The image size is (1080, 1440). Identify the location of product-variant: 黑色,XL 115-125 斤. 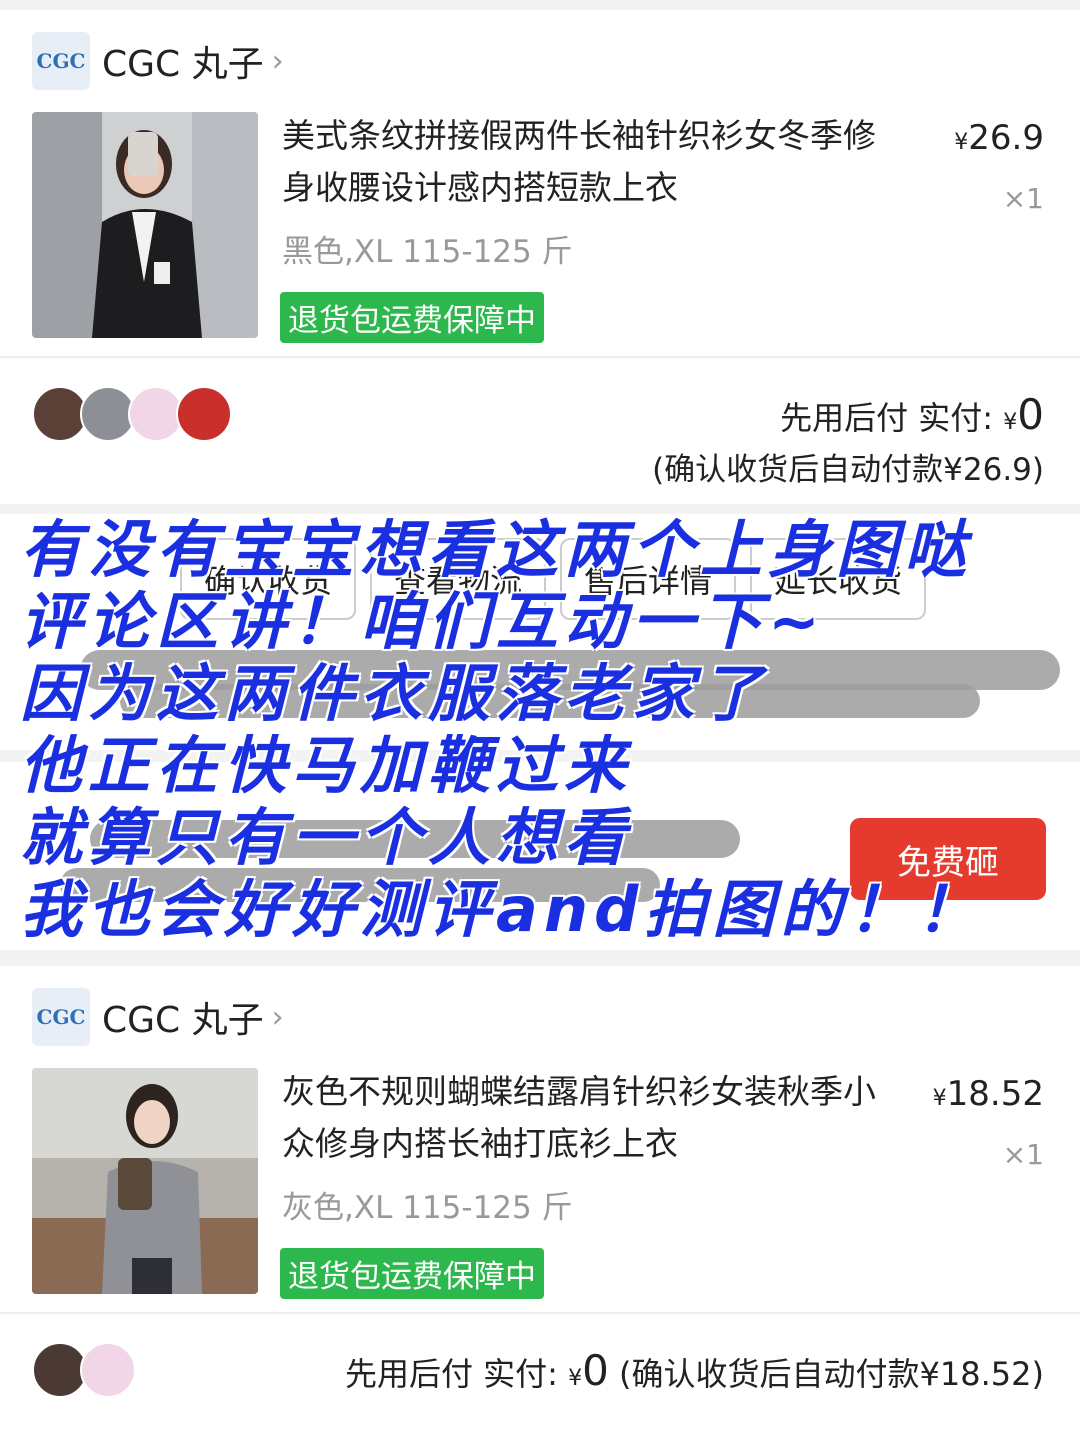
(427, 252).